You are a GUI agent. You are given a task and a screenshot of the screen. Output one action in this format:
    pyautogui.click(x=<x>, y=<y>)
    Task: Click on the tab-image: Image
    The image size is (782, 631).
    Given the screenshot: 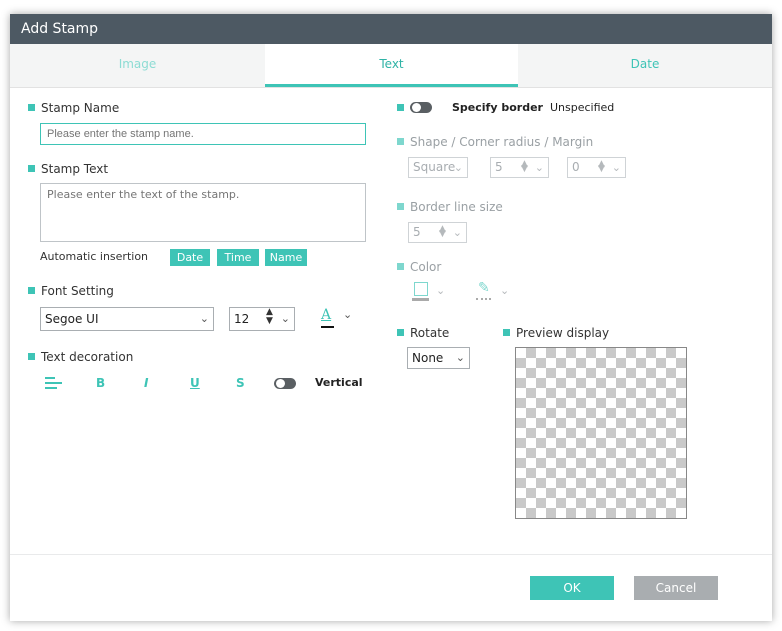 What is the action you would take?
    pyautogui.click(x=137, y=65)
    